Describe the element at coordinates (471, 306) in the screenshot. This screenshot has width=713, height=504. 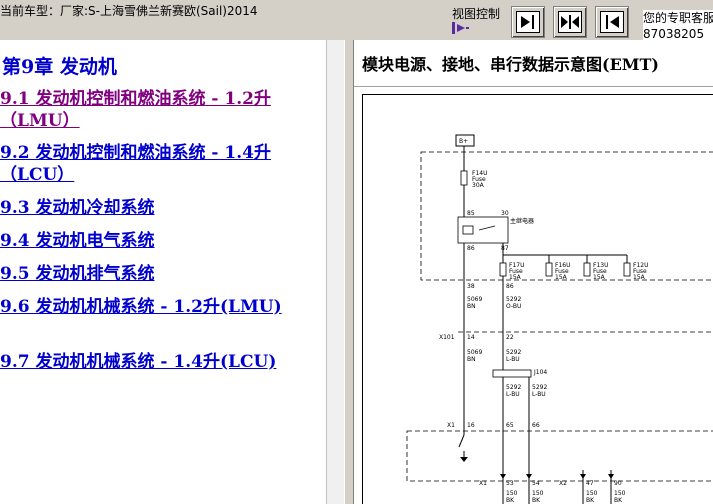
I see `wire-a-1-color: BN` at that location.